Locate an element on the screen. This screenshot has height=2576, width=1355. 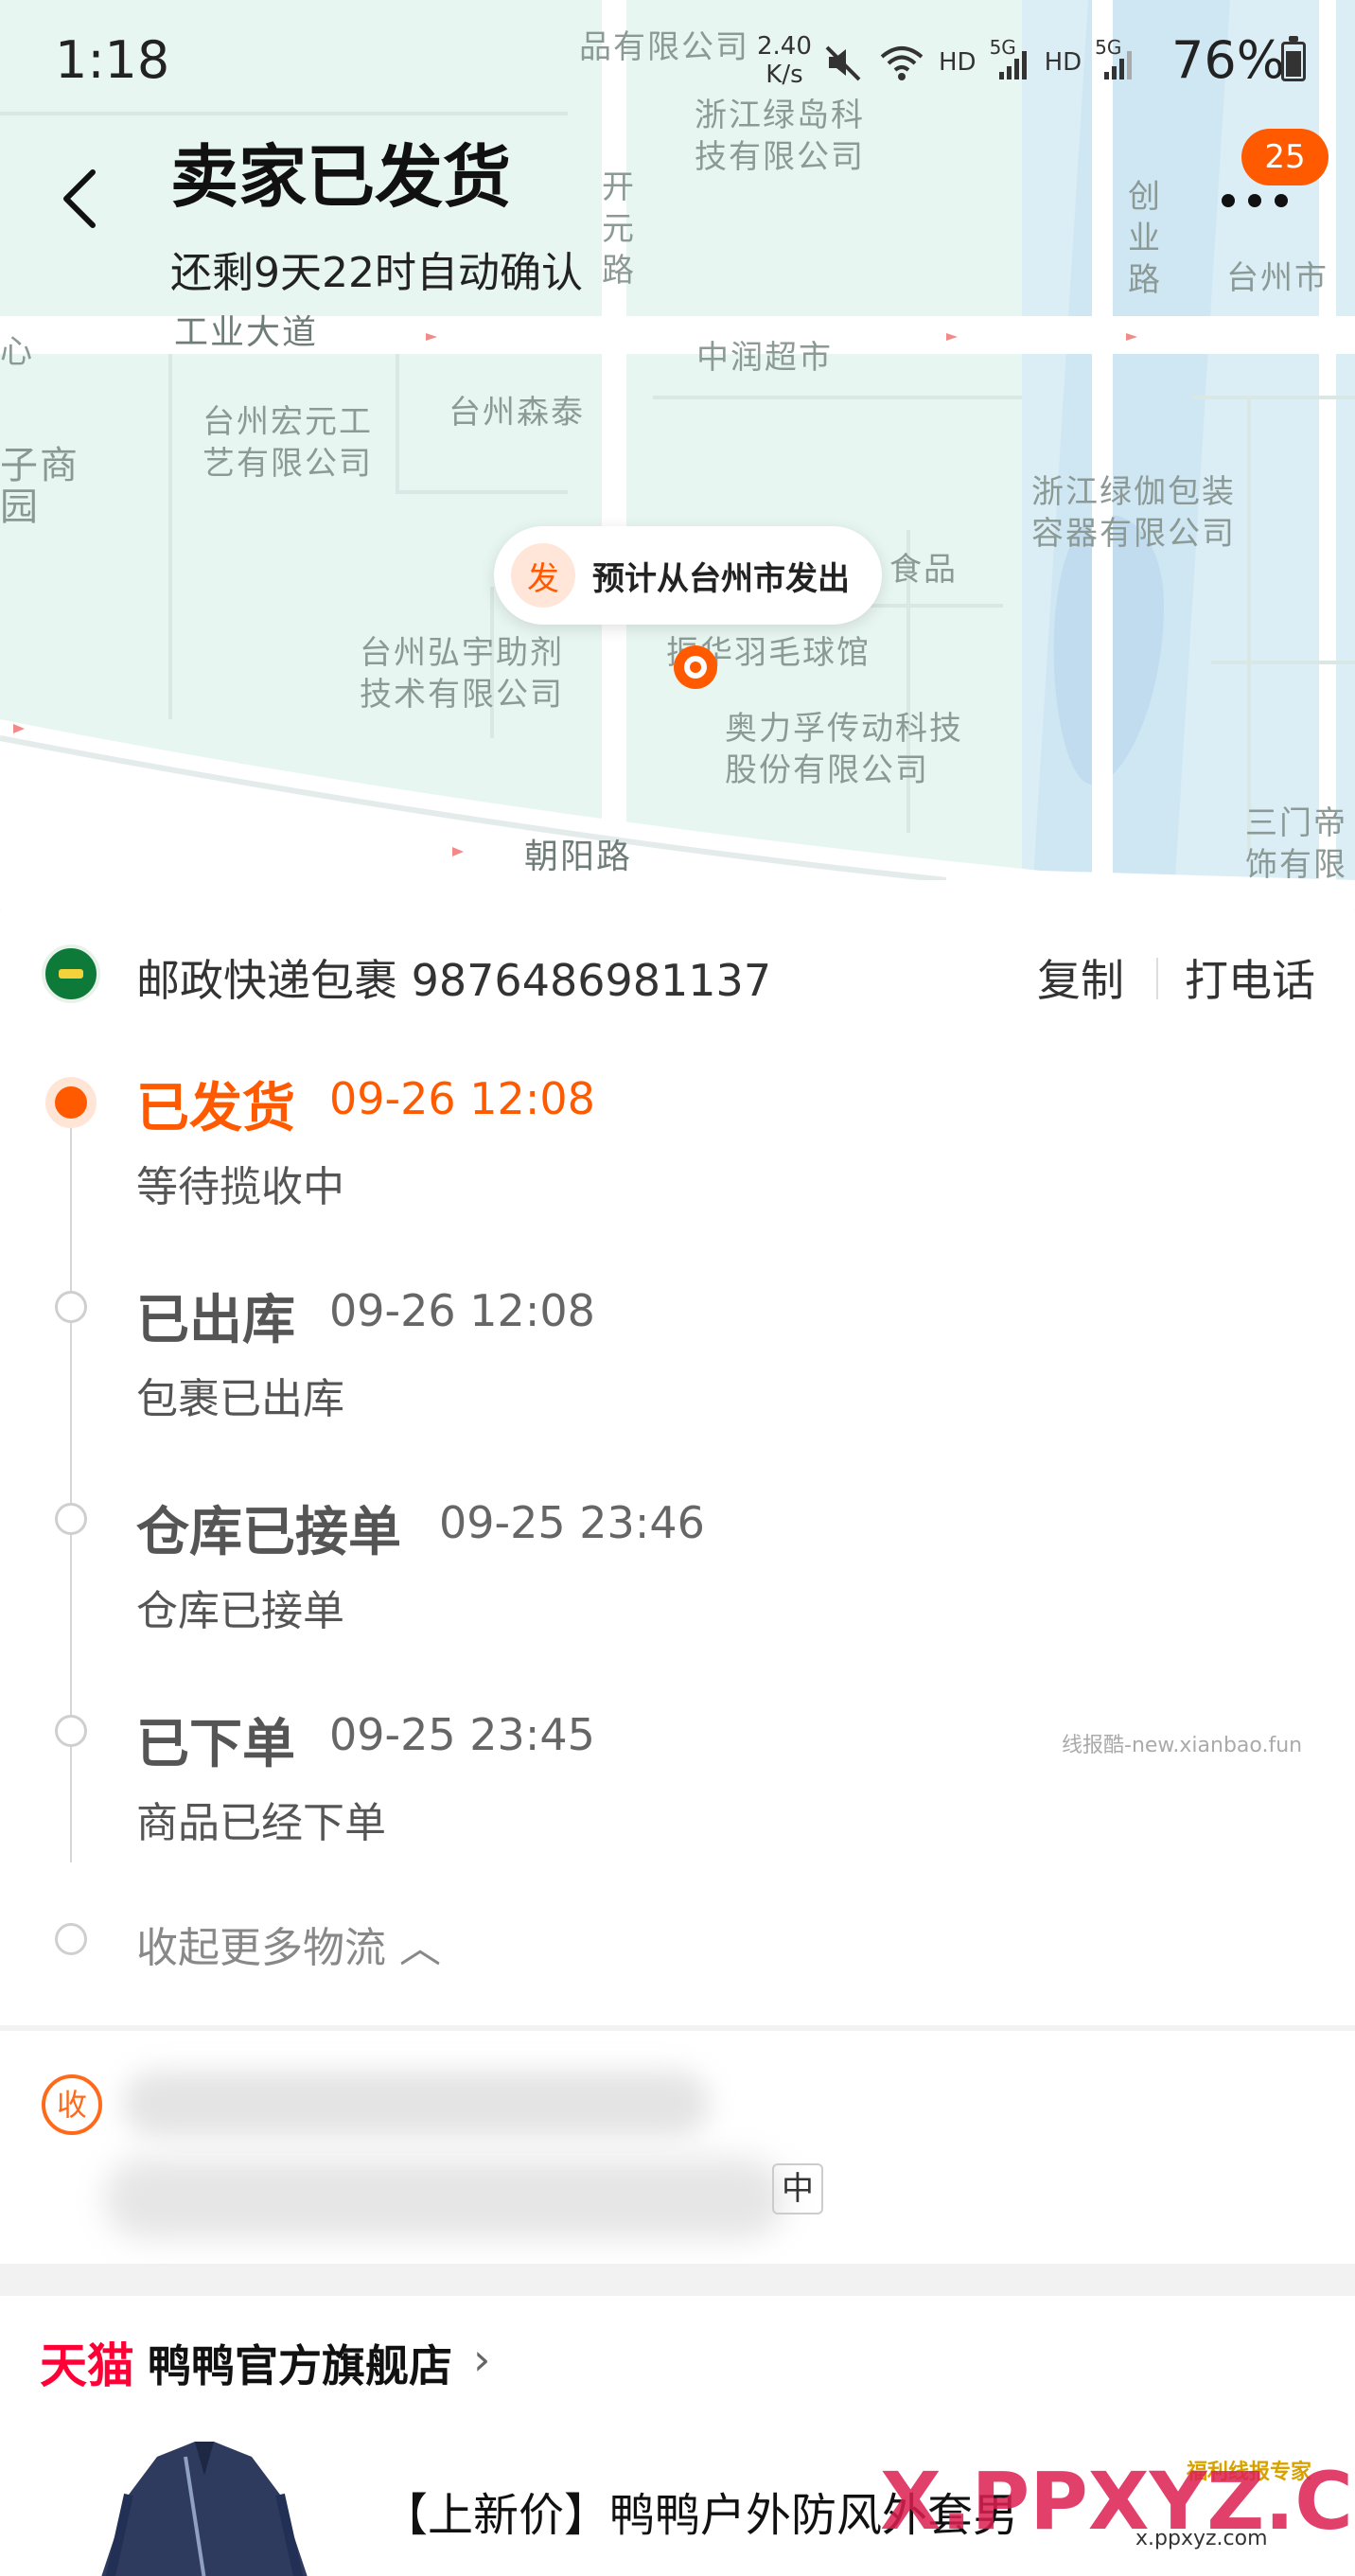
map-label: 食品 is located at coordinates (923, 570).